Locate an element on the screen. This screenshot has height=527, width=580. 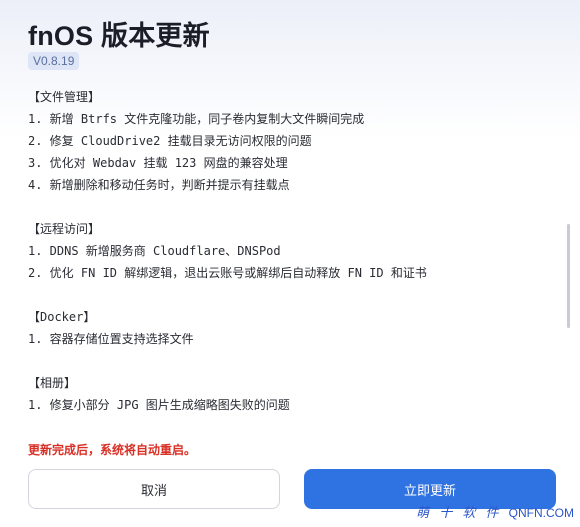
list-item: 1. 容器存储位置支持选择文件 is located at coordinates (111, 339).